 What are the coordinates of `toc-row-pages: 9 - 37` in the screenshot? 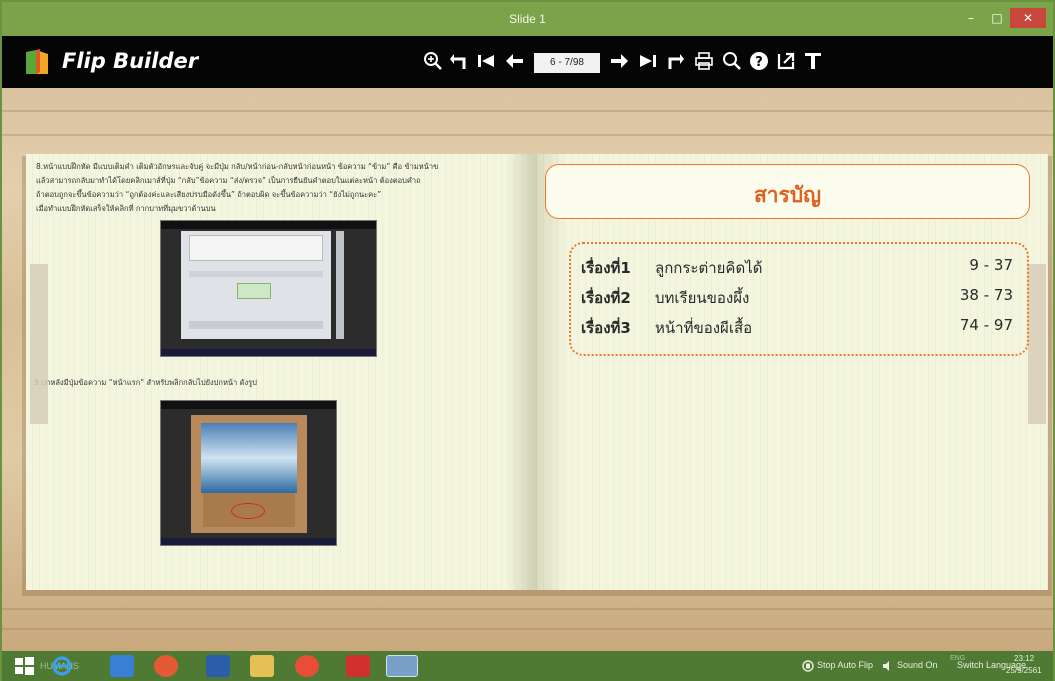 It's located at (991, 265).